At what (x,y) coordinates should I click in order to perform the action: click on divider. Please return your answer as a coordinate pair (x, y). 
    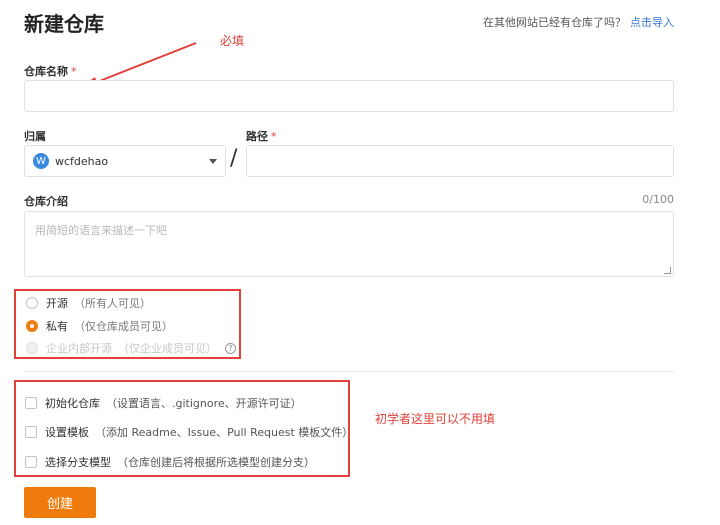
    Looking at the image, I should click on (349, 371).